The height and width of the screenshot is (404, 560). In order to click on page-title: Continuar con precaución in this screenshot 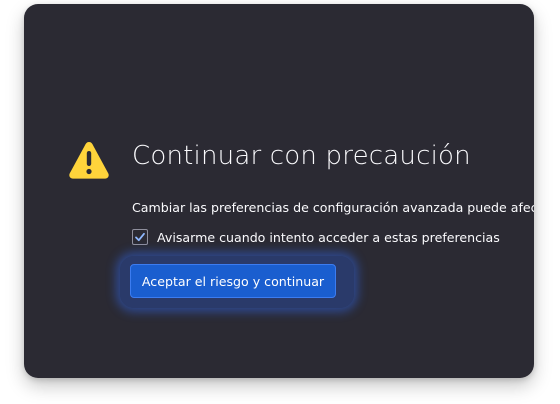, I will do `click(301, 156)`.